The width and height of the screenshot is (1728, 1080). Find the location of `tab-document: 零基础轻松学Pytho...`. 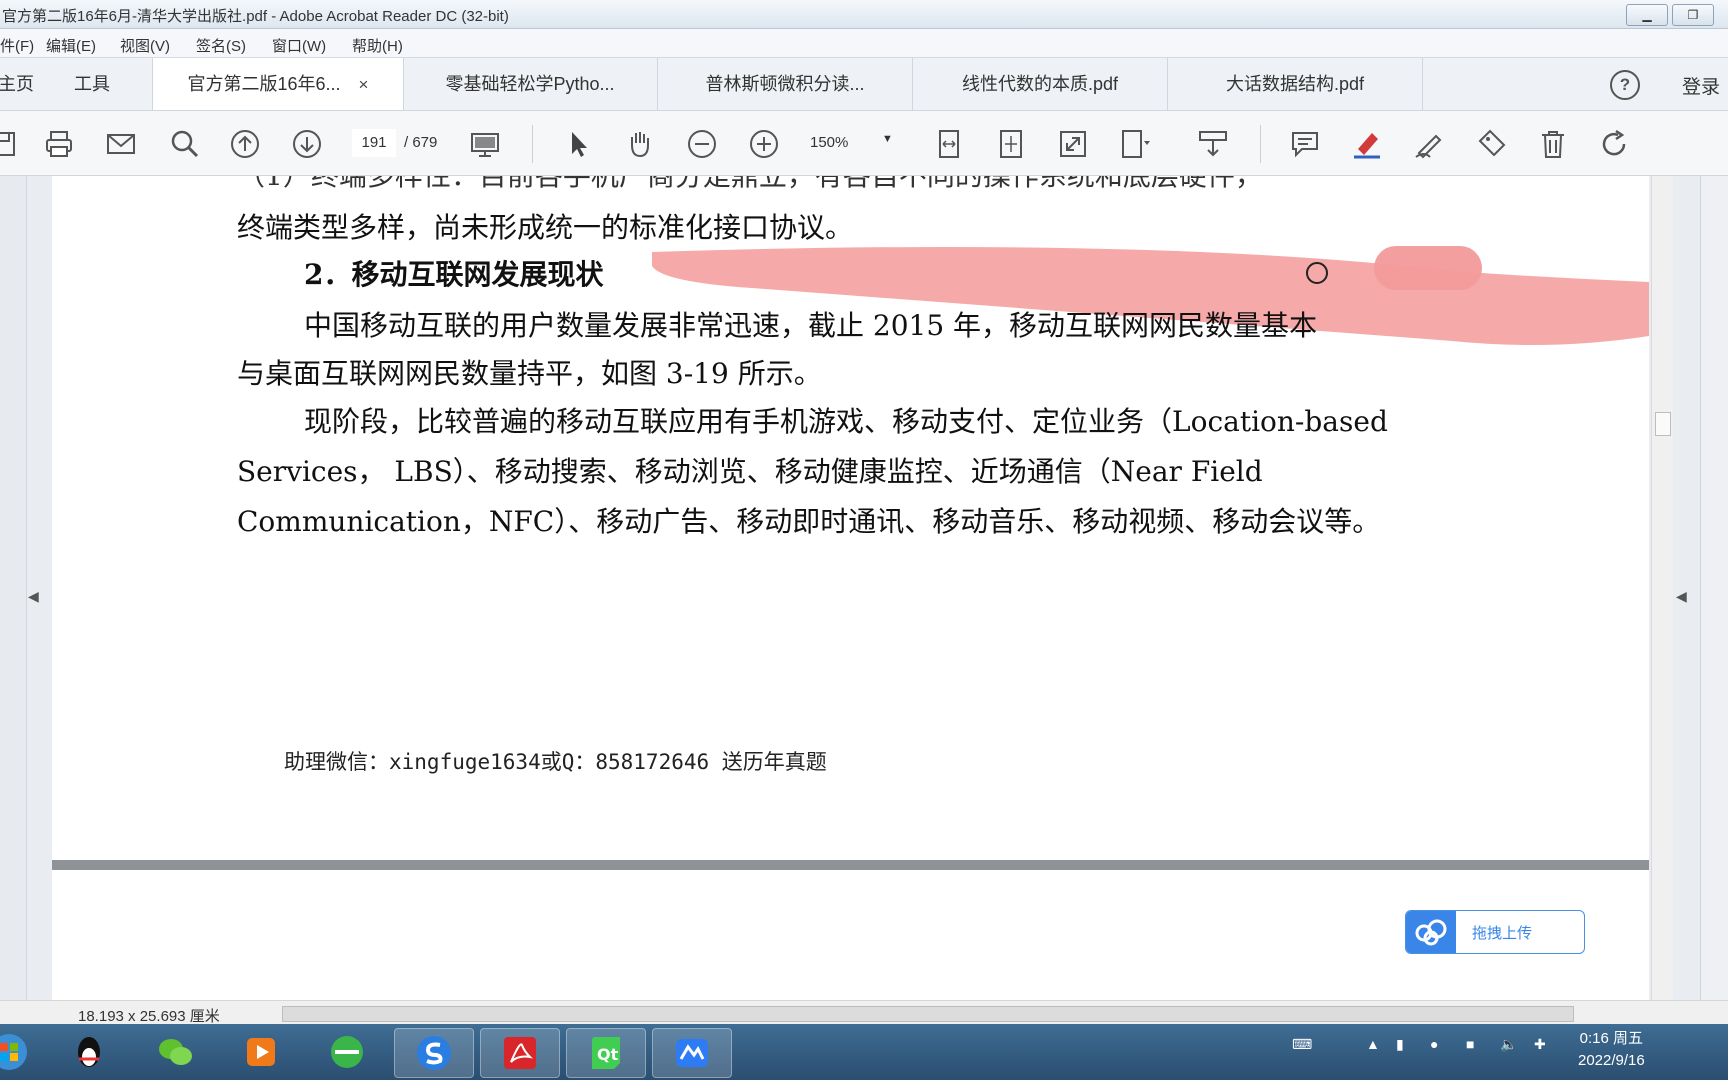

tab-document: 零基础轻松学Pytho... is located at coordinates (530, 84).